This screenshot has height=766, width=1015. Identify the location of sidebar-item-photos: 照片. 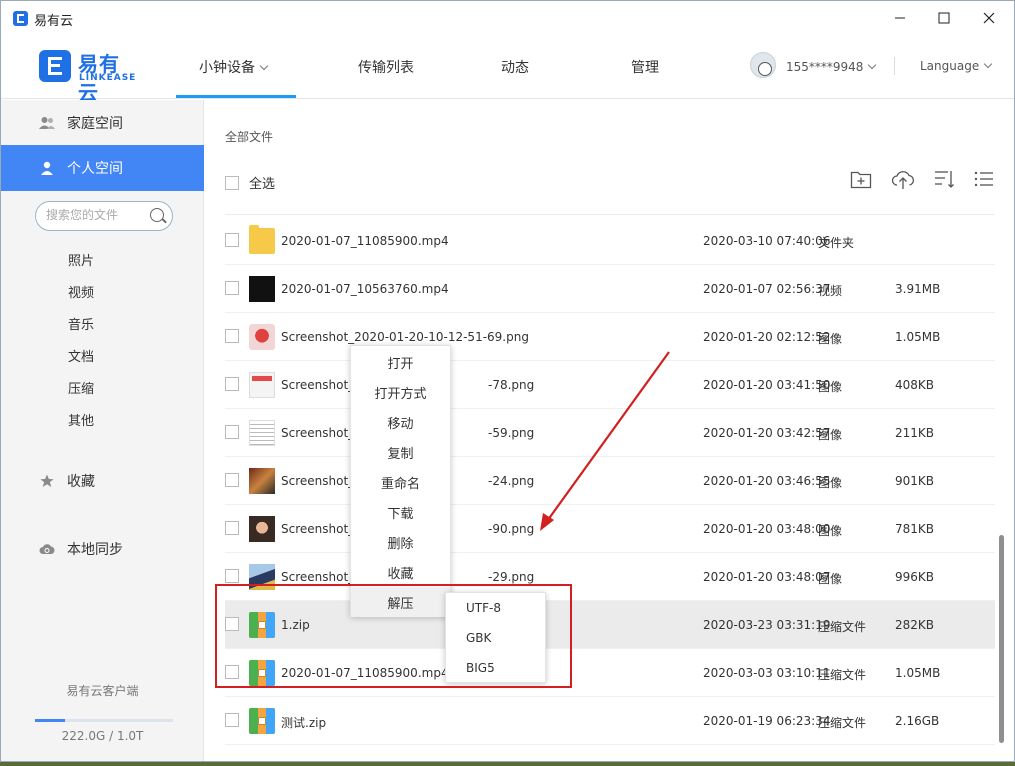
(81, 259).